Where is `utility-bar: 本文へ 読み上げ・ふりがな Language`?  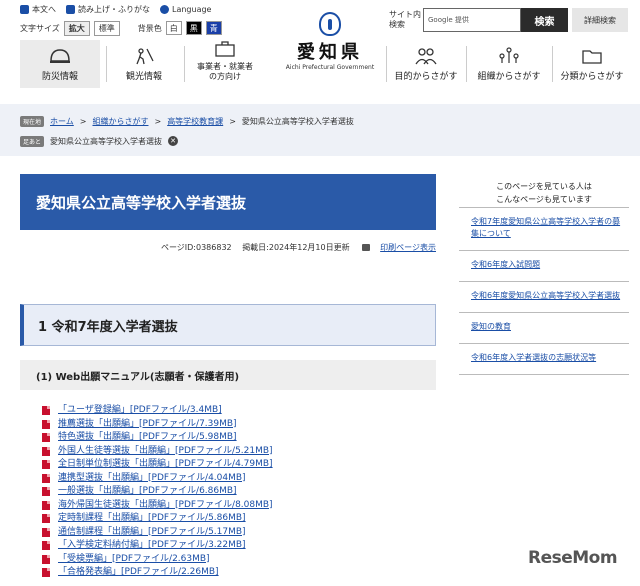
utility-bar: 本文へ 読み上げ・ふりがな Language is located at coordinates (115, 9).